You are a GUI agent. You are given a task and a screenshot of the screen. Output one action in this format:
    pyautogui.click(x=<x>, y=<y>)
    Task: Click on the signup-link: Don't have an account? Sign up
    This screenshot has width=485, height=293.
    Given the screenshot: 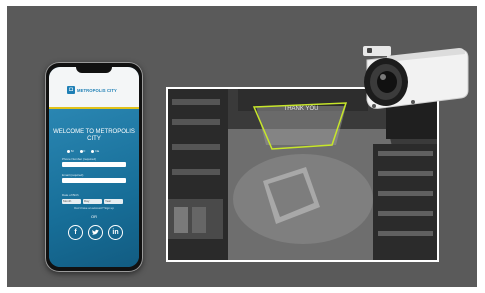 What is the action you would take?
    pyautogui.click(x=94, y=208)
    